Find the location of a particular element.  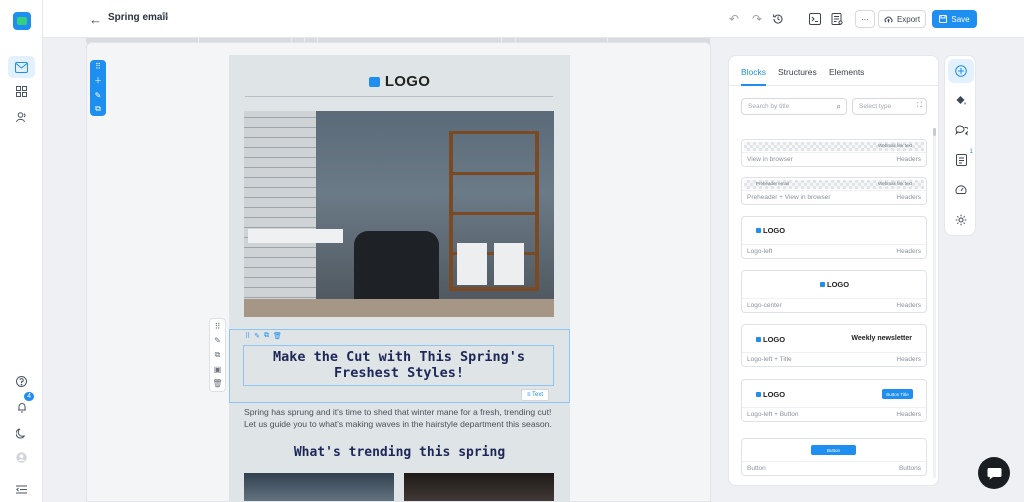

save-label: Save is located at coordinates (960, 19).